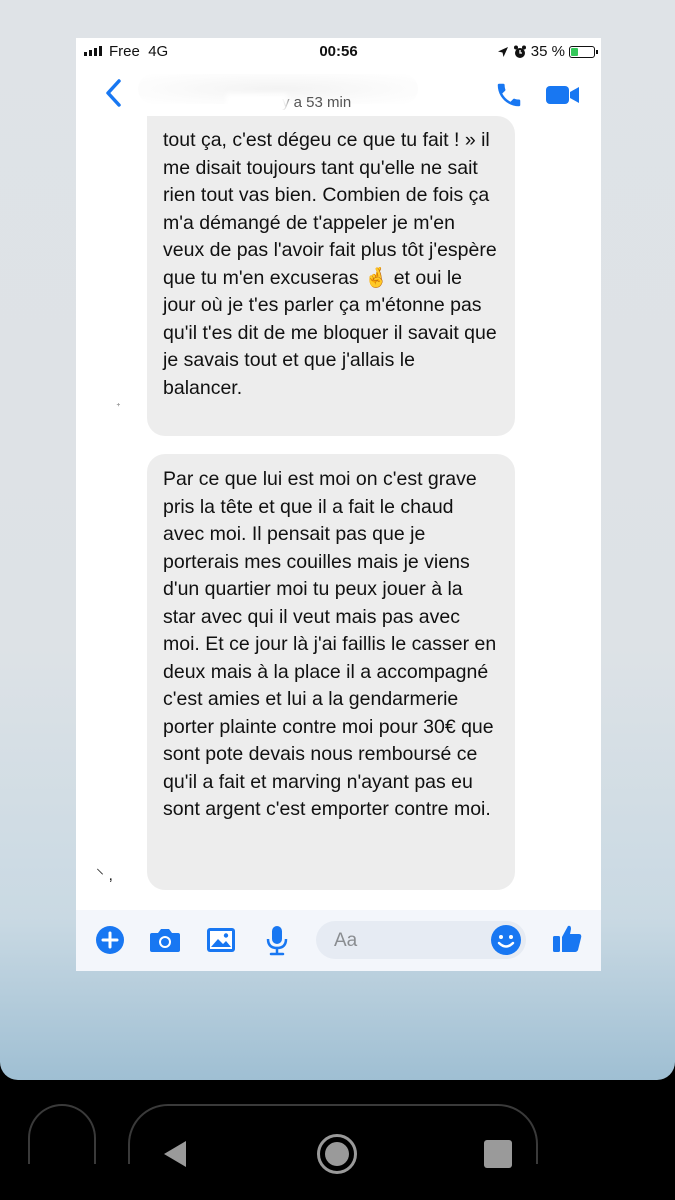 The height and width of the screenshot is (1200, 675). What do you see at coordinates (221, 940) in the screenshot?
I see `image-icon` at bounding box center [221, 940].